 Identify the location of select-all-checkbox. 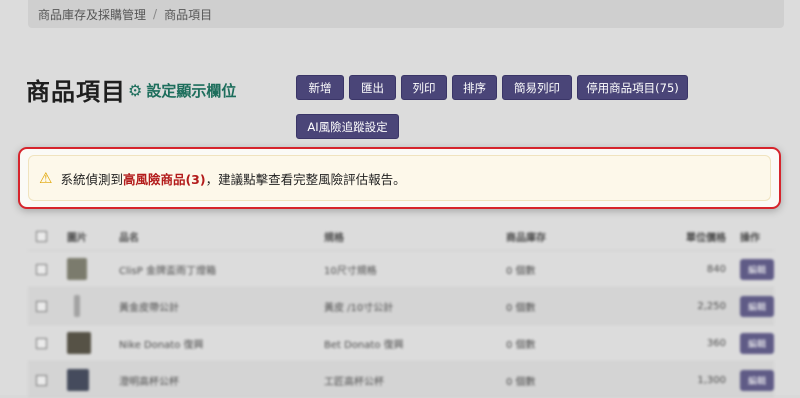
(41, 236).